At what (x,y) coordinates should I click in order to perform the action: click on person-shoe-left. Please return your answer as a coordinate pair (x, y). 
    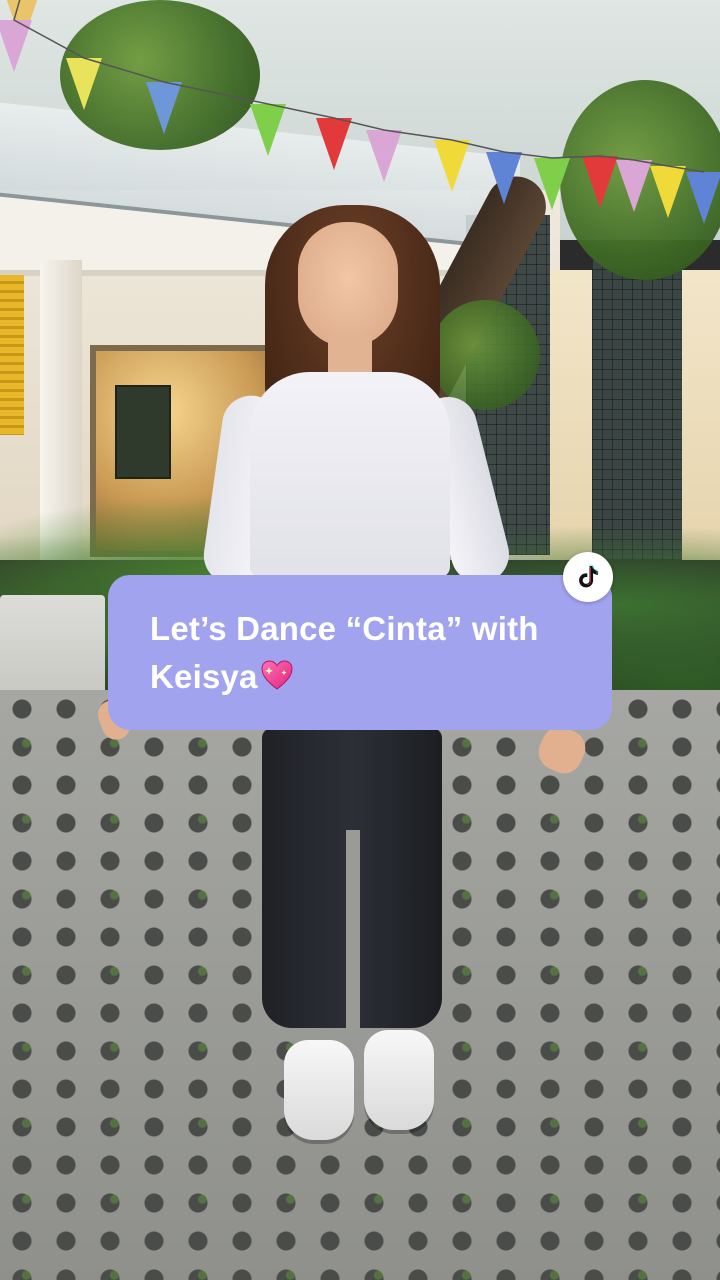
    Looking at the image, I should click on (319, 1090).